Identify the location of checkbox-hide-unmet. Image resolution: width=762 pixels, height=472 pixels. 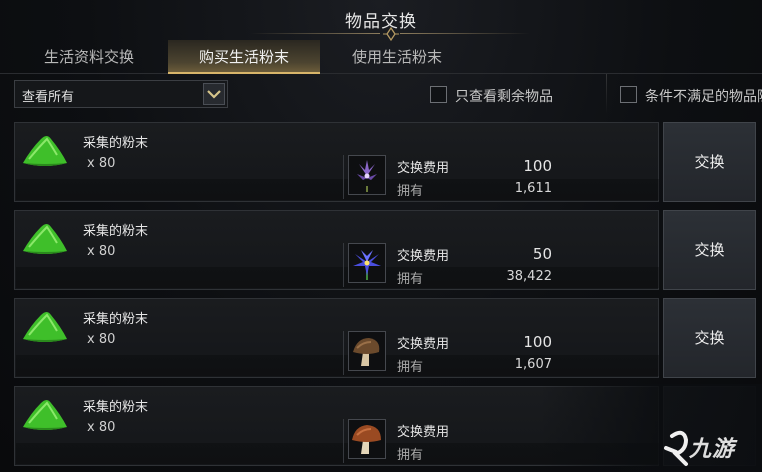
(628, 94).